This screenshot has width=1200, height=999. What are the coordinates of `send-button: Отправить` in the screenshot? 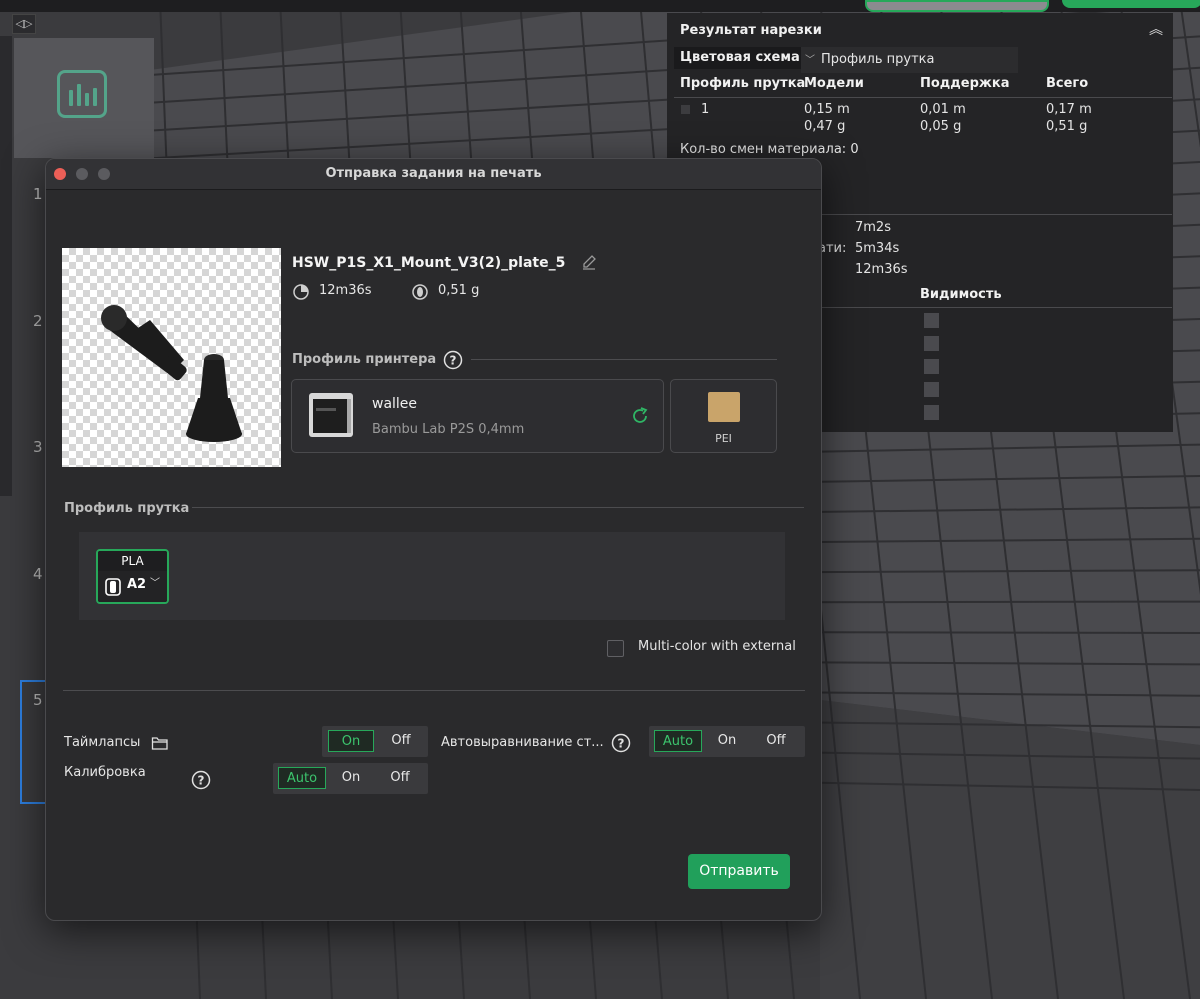 It's located at (739, 871).